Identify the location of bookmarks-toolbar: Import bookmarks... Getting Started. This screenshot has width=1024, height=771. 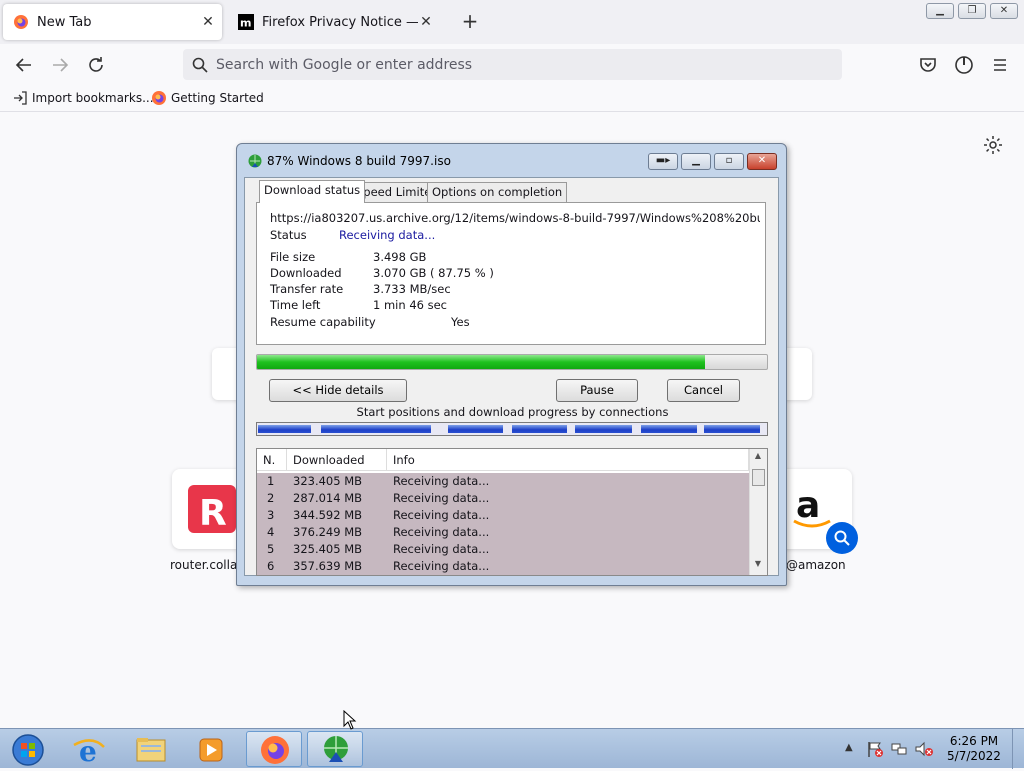
(512, 99).